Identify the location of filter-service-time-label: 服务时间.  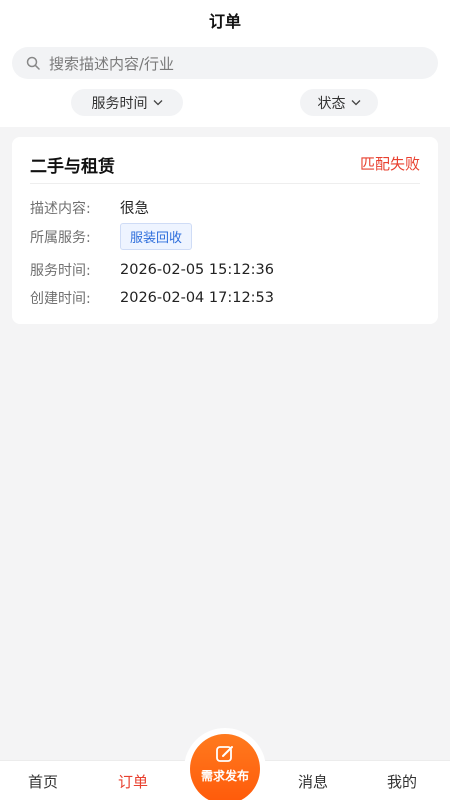
(119, 103).